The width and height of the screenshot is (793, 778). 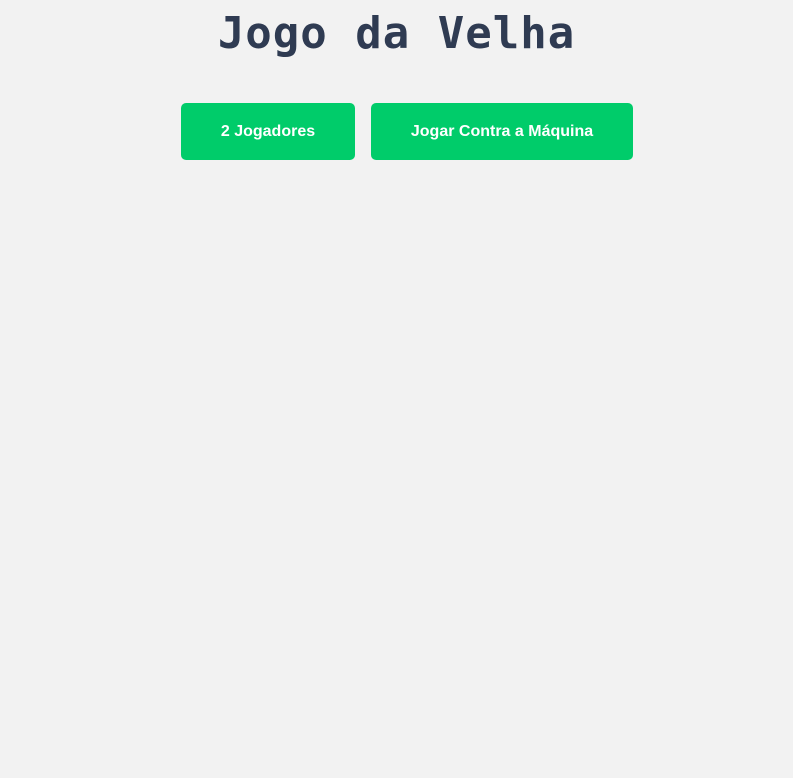 What do you see at coordinates (396, 33) in the screenshot?
I see `page-title: Jogo da Velha` at bounding box center [396, 33].